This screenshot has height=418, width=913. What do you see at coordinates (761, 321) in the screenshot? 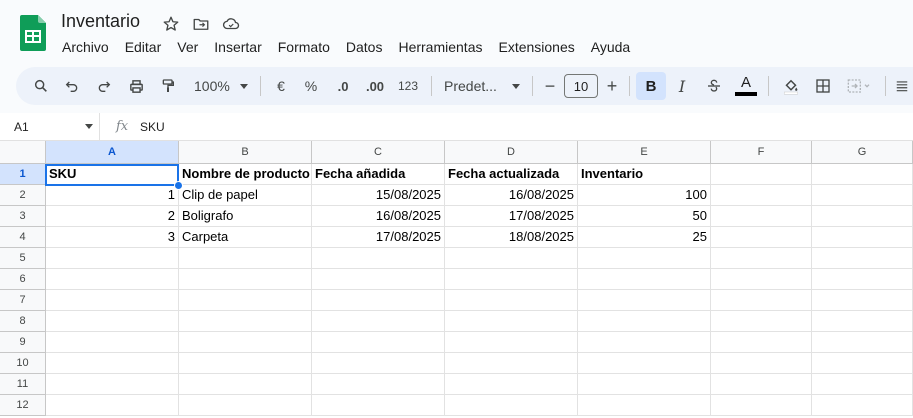
I see `cell-f8` at bounding box center [761, 321].